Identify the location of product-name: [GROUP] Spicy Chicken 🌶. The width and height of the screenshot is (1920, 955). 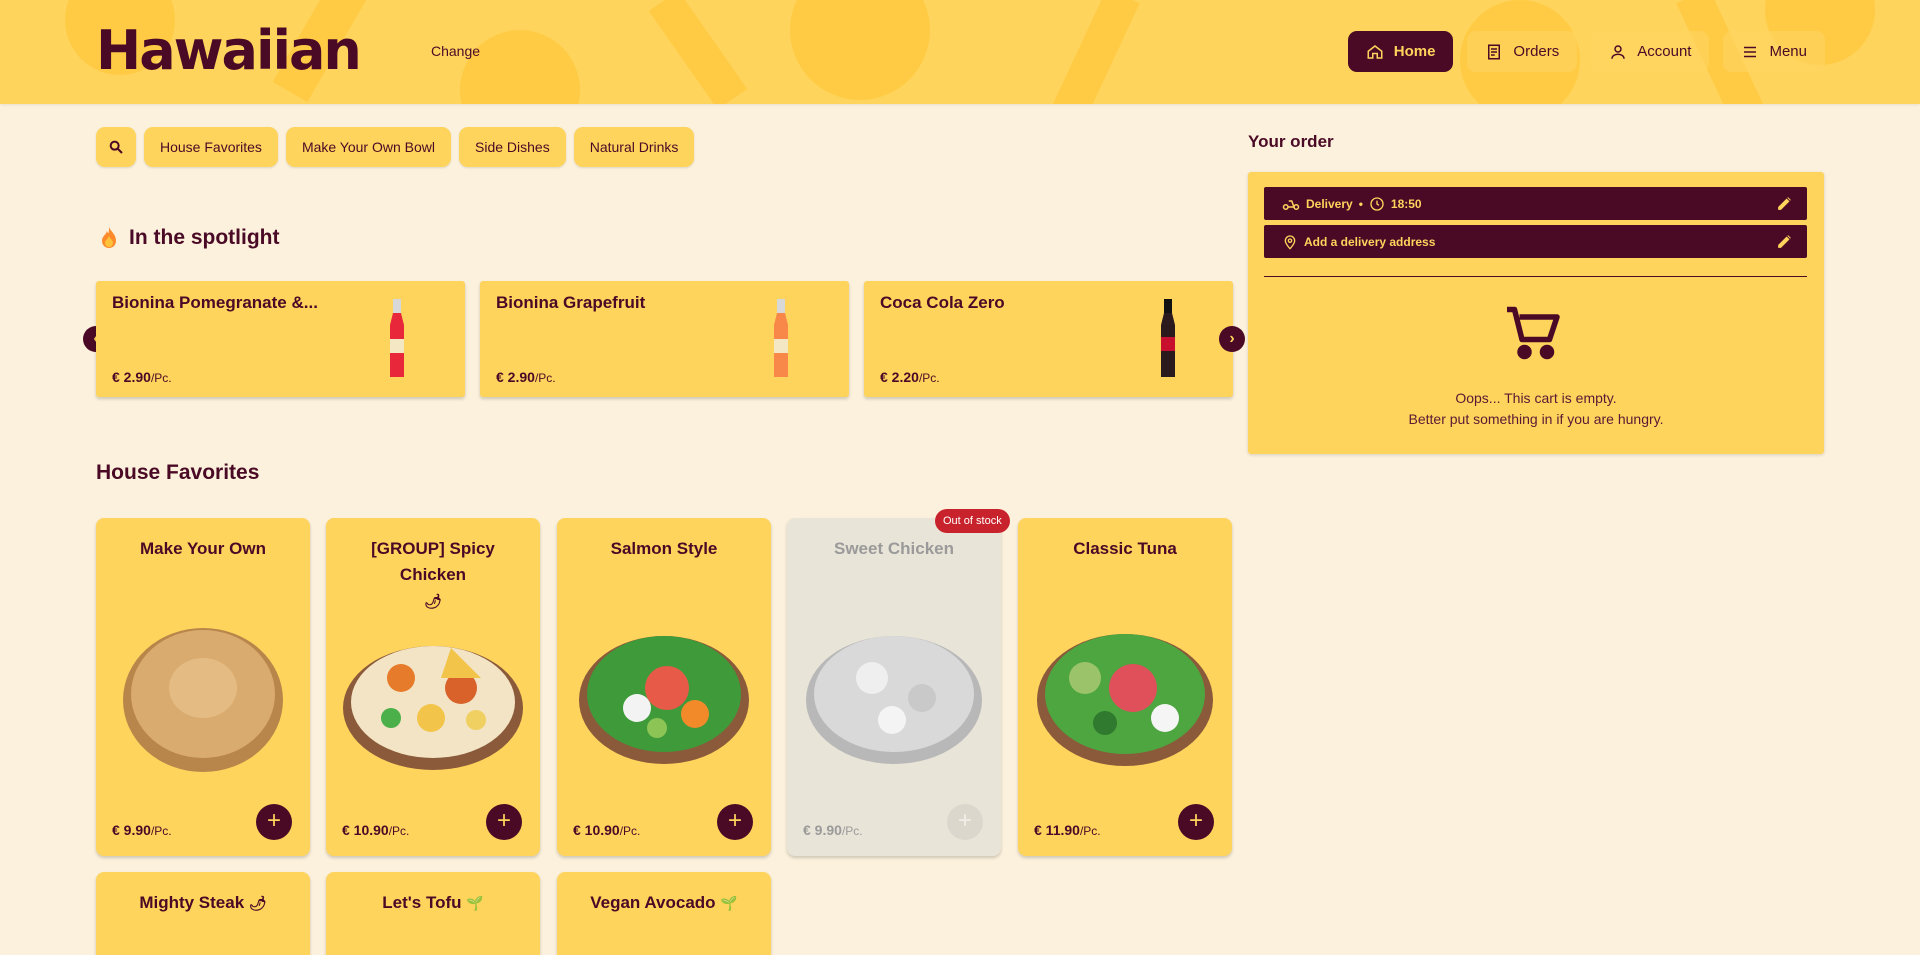
(433, 574).